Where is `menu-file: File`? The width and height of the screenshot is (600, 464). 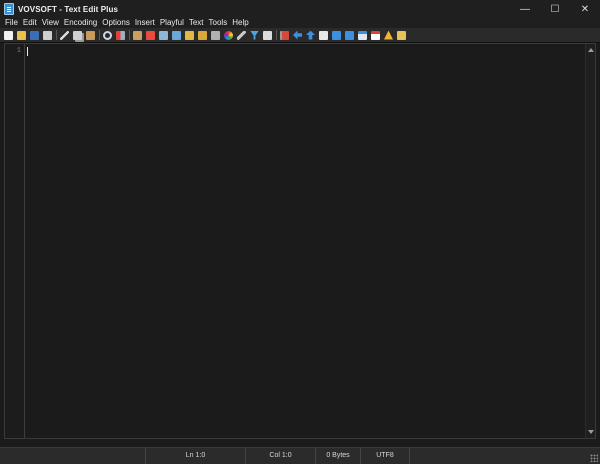
menu-file: File is located at coordinates (11, 23).